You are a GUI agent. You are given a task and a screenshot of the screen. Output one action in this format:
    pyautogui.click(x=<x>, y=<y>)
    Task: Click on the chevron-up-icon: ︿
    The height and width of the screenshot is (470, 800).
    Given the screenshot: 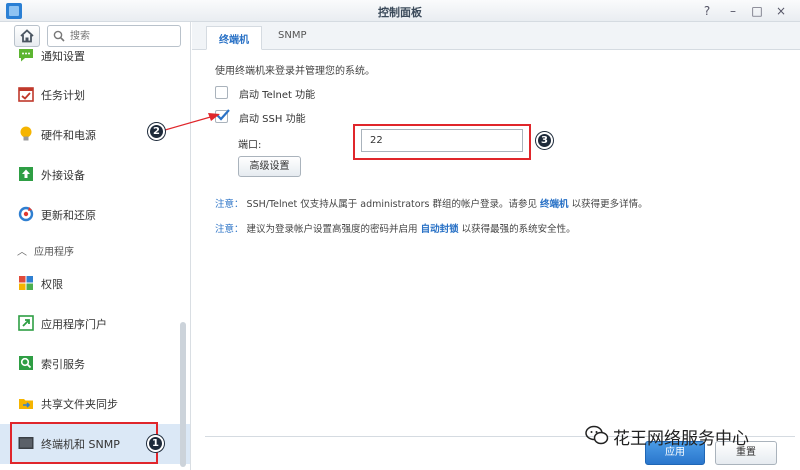 What is the action you would take?
    pyautogui.click(x=22, y=252)
    